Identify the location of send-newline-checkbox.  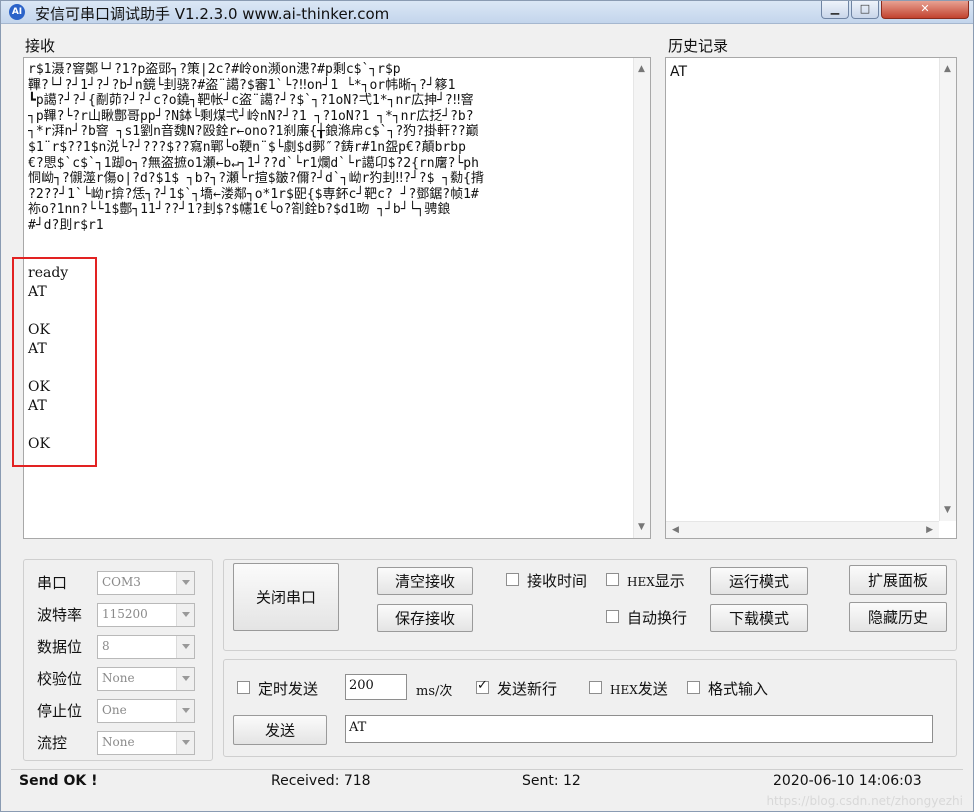
(482, 686).